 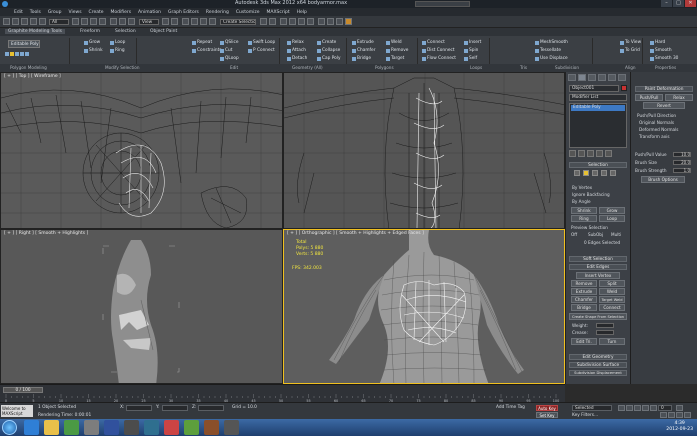 I want to click on brush-size-spinner: 20.0, so click(x=682, y=162).